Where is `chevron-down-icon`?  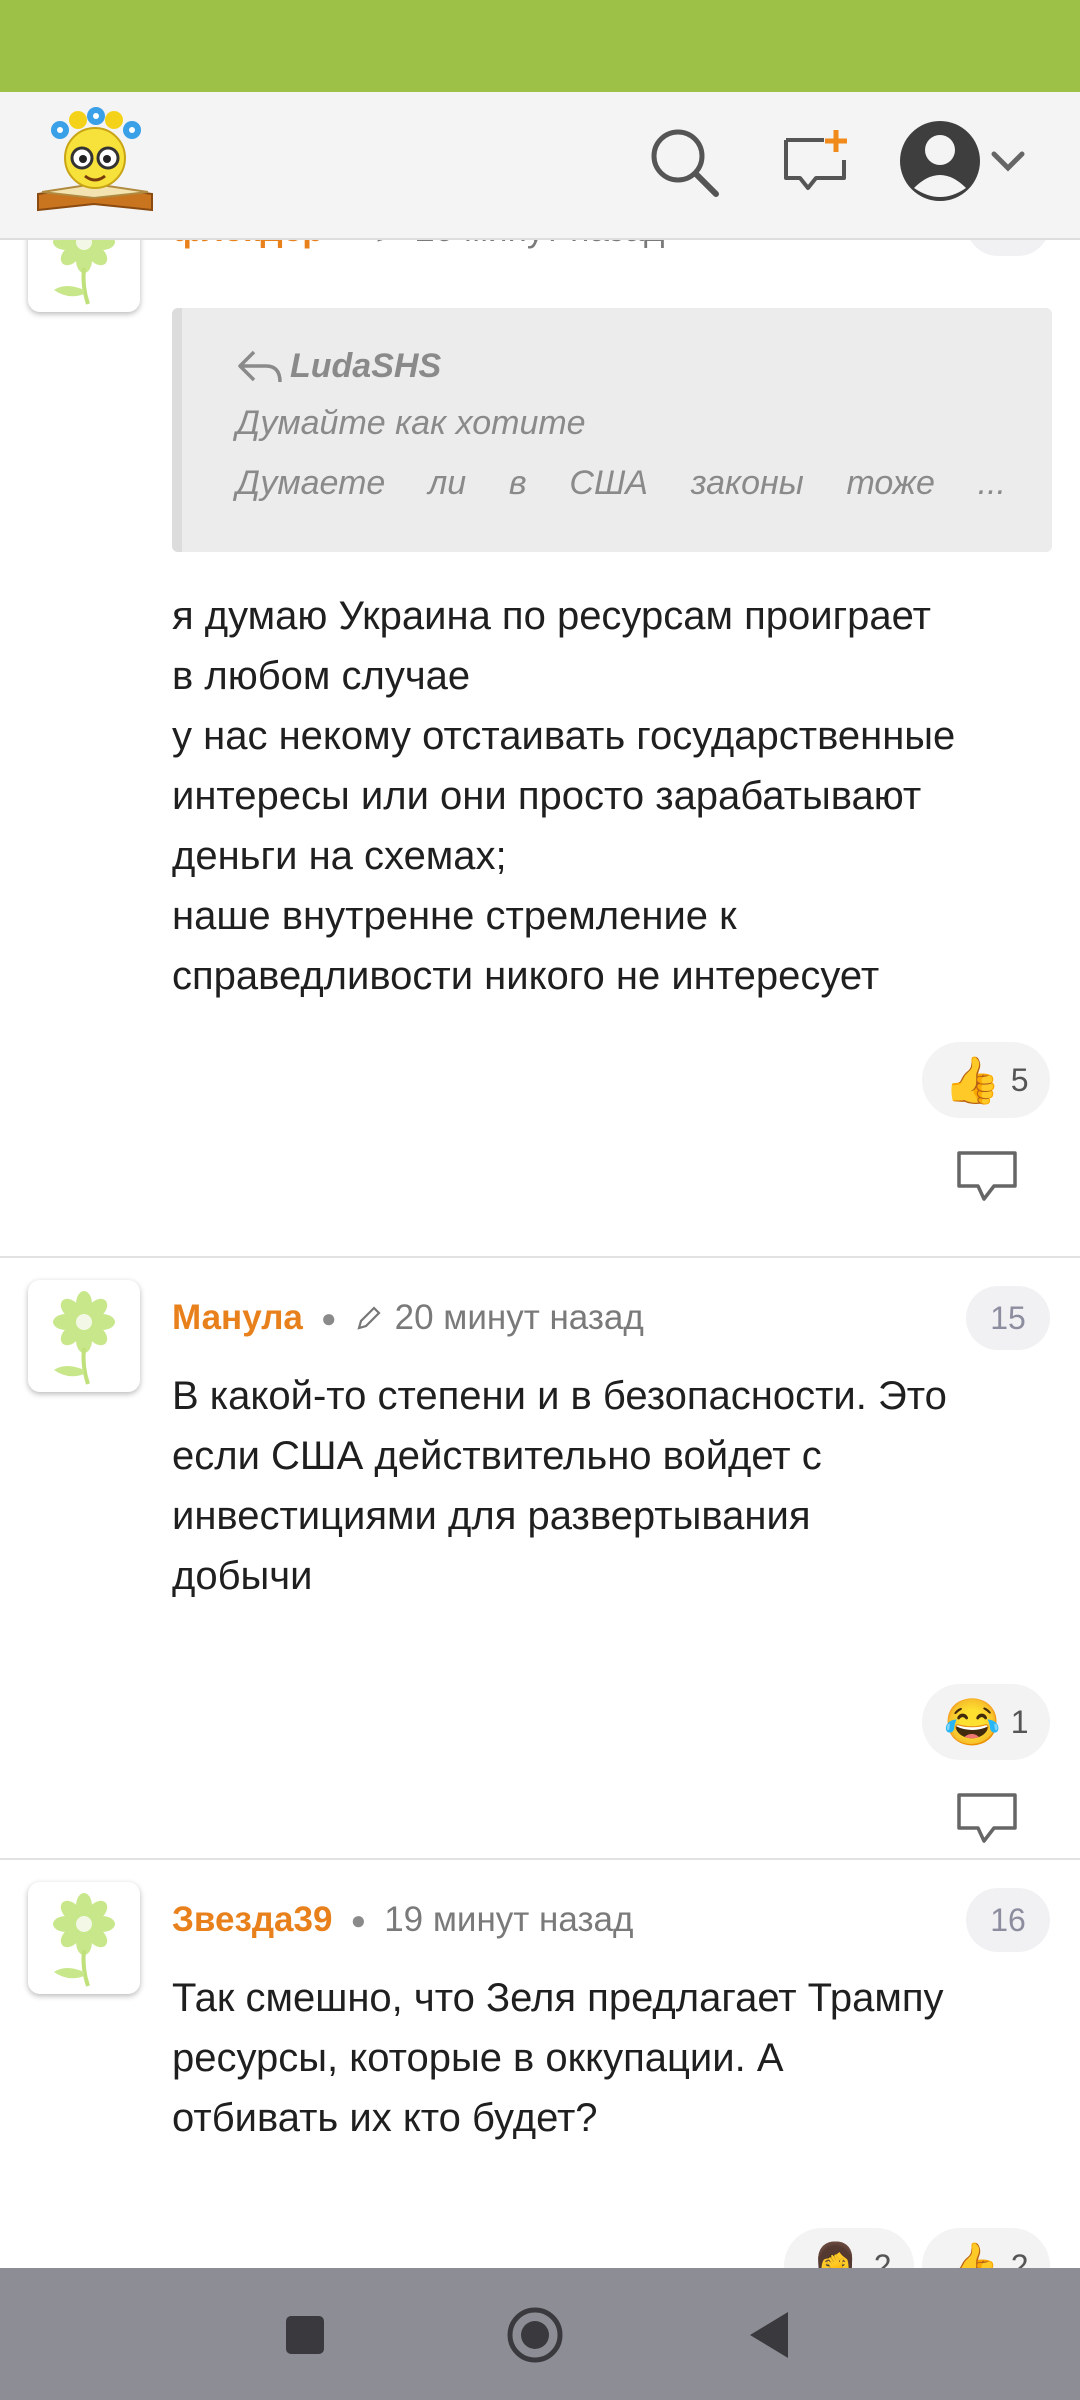 chevron-down-icon is located at coordinates (1008, 161).